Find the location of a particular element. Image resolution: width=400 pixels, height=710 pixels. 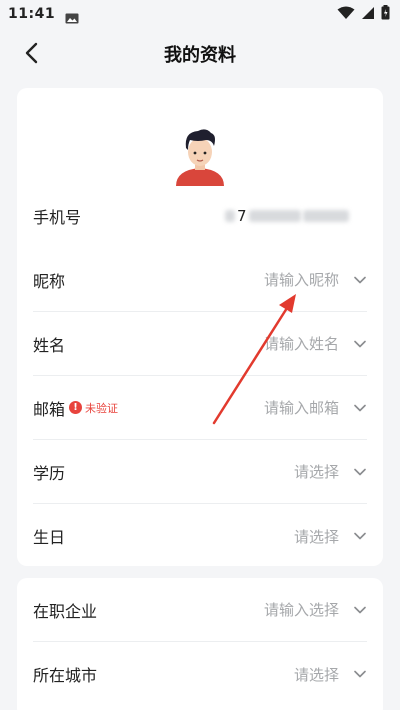

nickname-label: 昵称 is located at coordinates (49, 281).